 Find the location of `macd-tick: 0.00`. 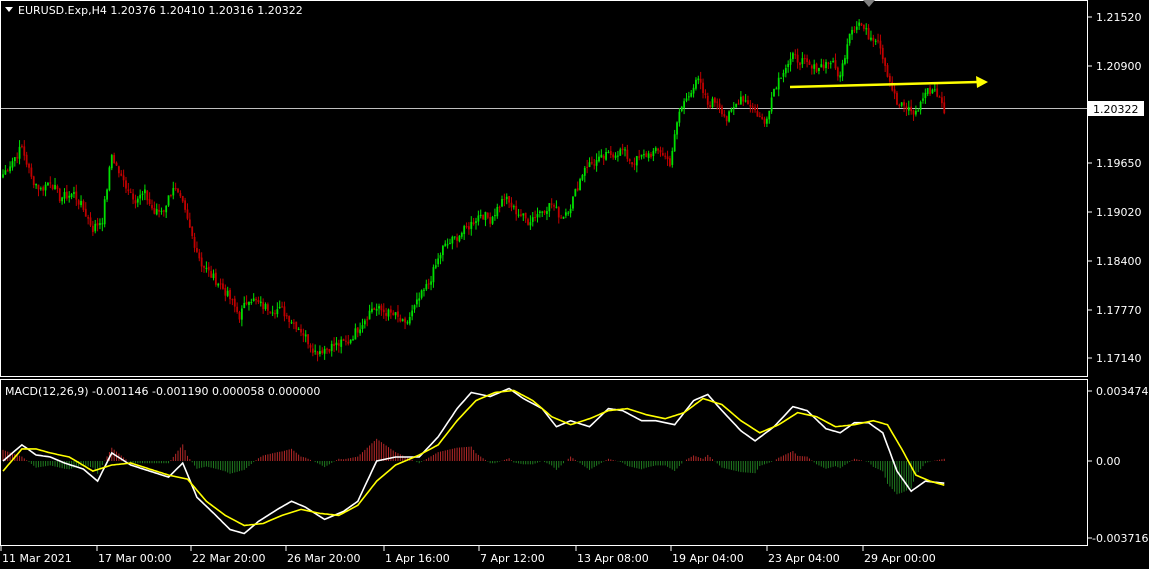

macd-tick: 0.00 is located at coordinates (1108, 461).